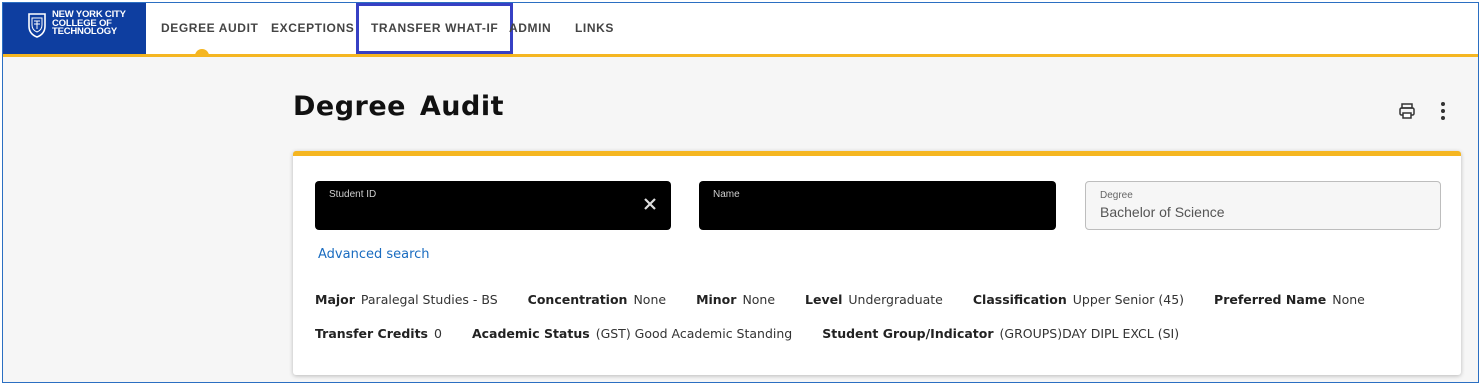 This screenshot has width=1483, height=387. I want to click on nav-admin: ADMIN, so click(530, 28).